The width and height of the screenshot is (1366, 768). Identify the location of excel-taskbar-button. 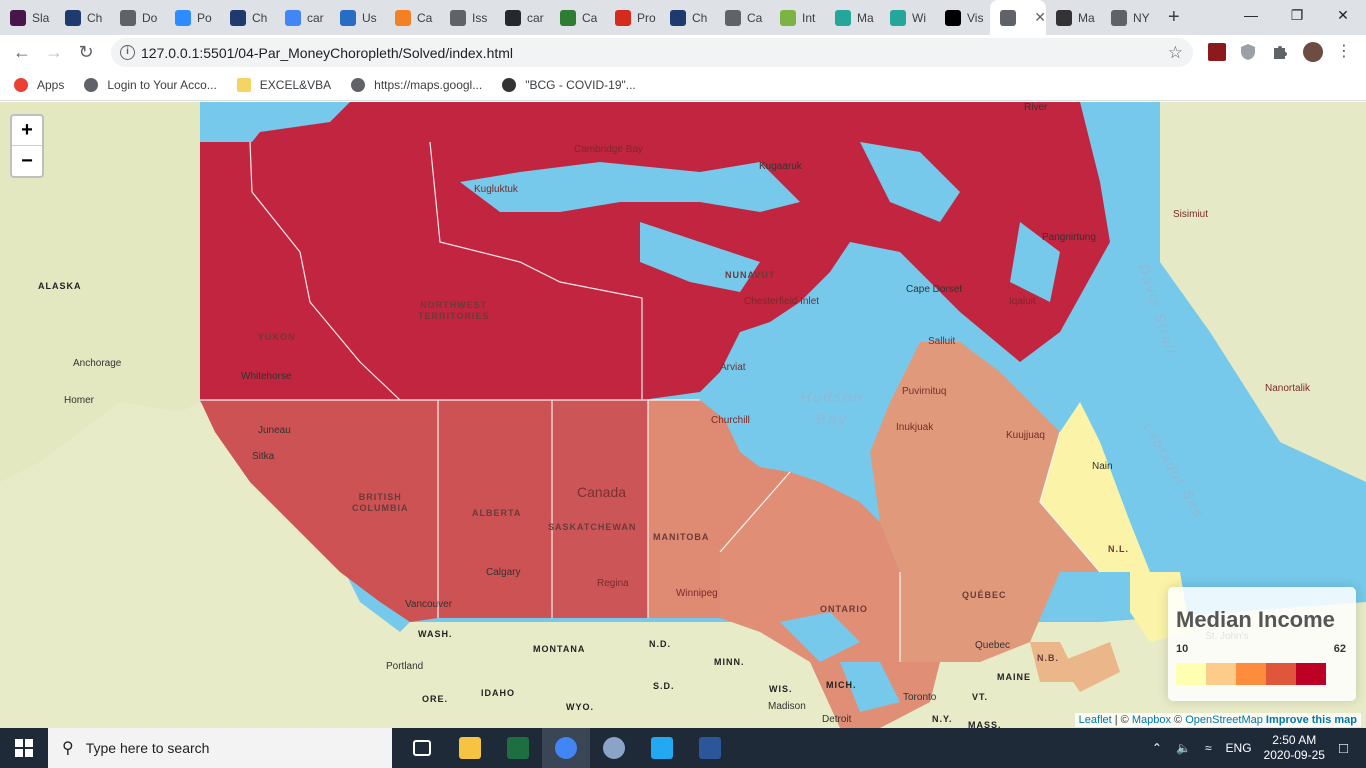
(518, 748).